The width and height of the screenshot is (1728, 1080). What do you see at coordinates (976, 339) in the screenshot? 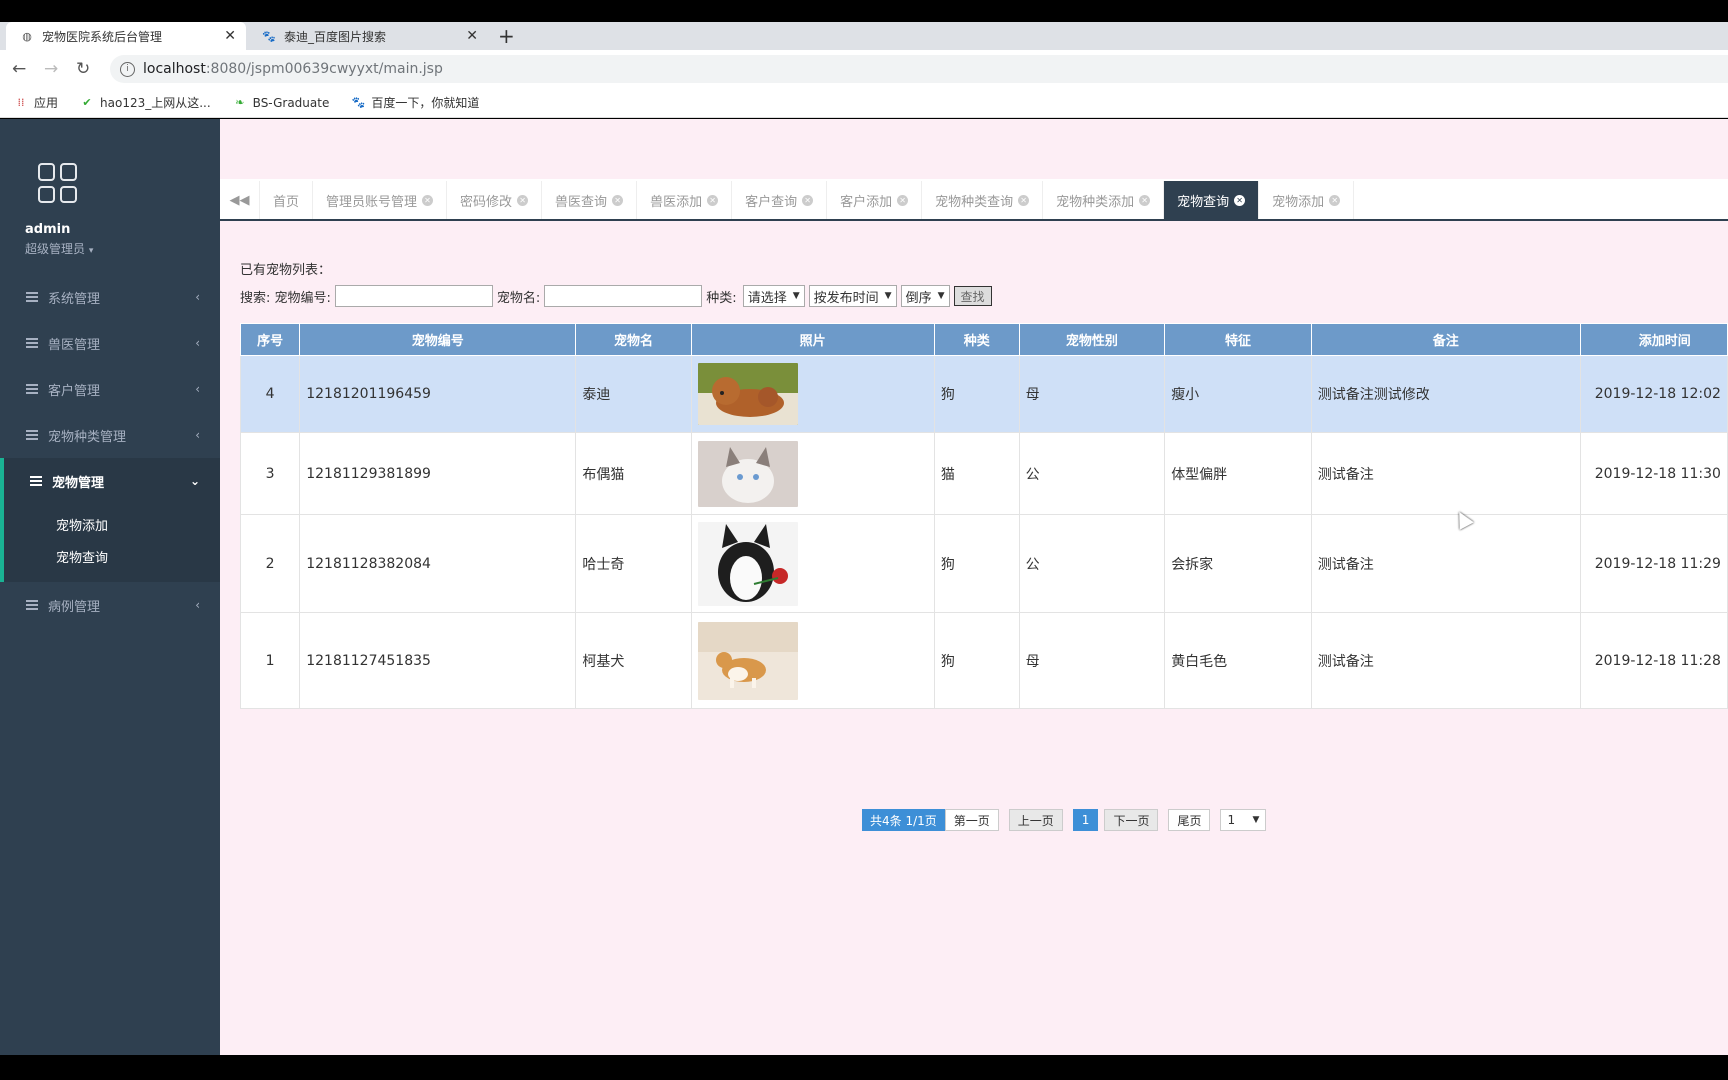
I see `header-type: 种类` at bounding box center [976, 339].